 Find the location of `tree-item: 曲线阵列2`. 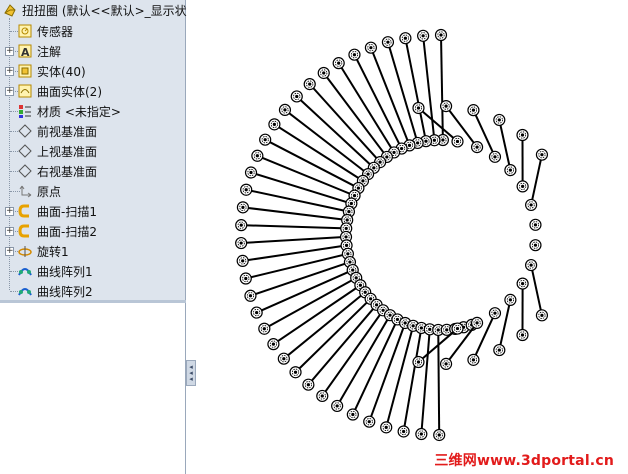

tree-item: 曲线阵列2 is located at coordinates (49, 291).